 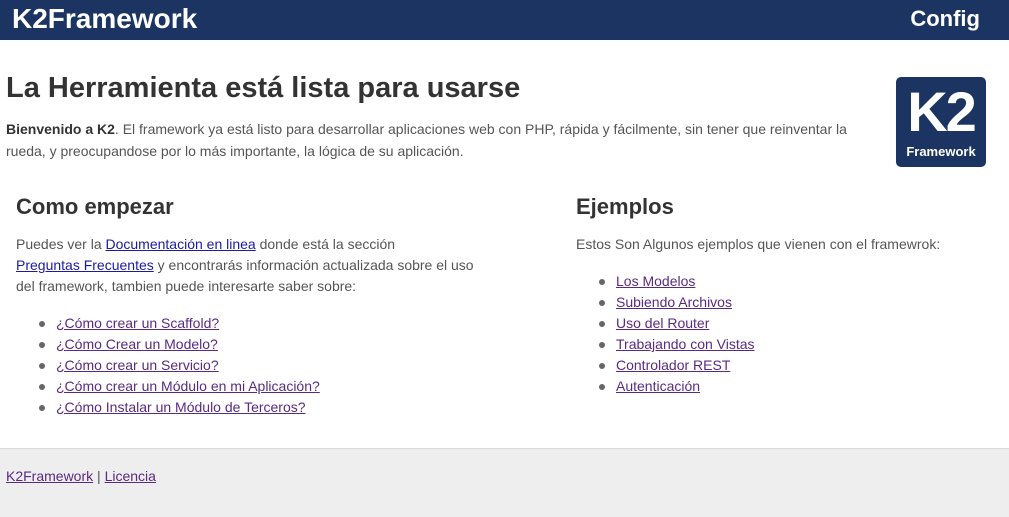 What do you see at coordinates (658, 386) in the screenshot?
I see `example-link-auth: Autenticación` at bounding box center [658, 386].